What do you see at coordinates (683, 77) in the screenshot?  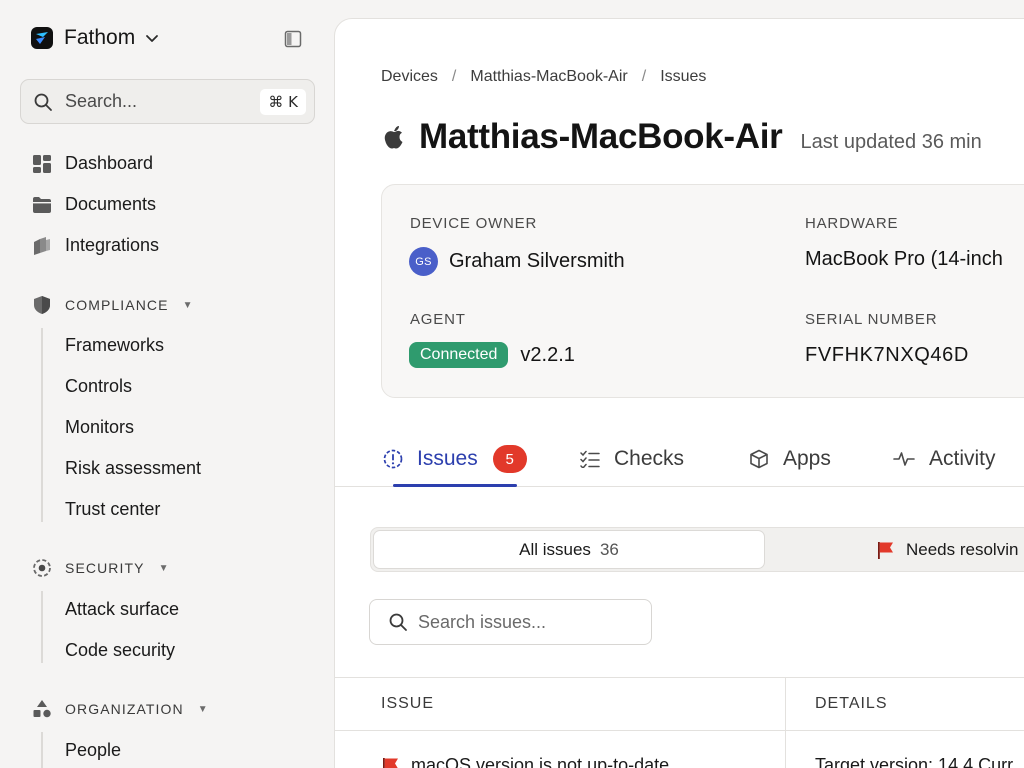 I see `breadcrumb-issues: Issues` at bounding box center [683, 77].